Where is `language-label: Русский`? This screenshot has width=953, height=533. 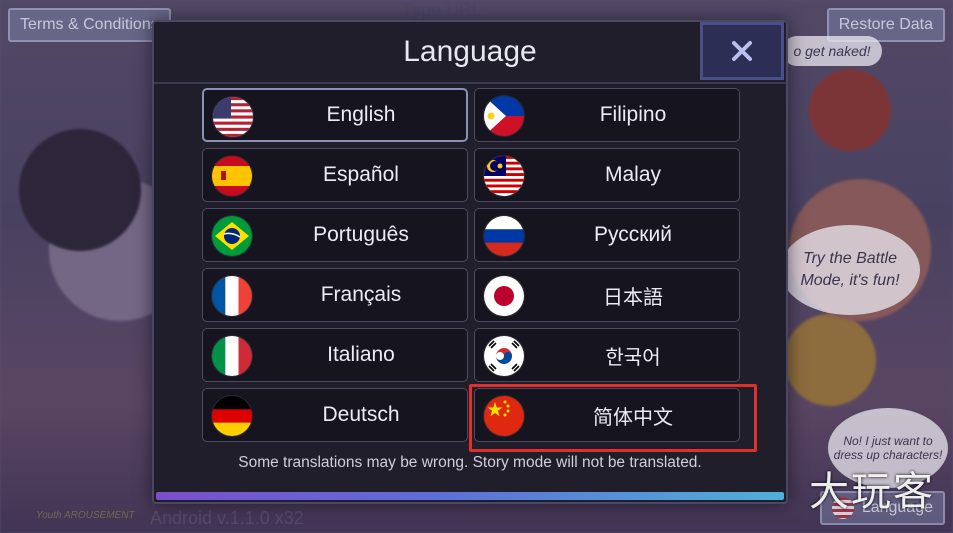 language-label: Русский is located at coordinates (633, 234).